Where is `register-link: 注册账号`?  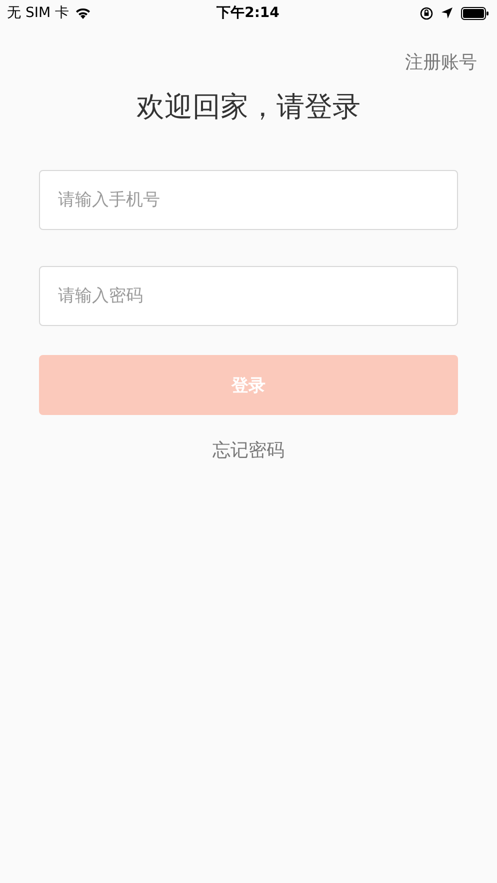 register-link: 注册账号 is located at coordinates (441, 62).